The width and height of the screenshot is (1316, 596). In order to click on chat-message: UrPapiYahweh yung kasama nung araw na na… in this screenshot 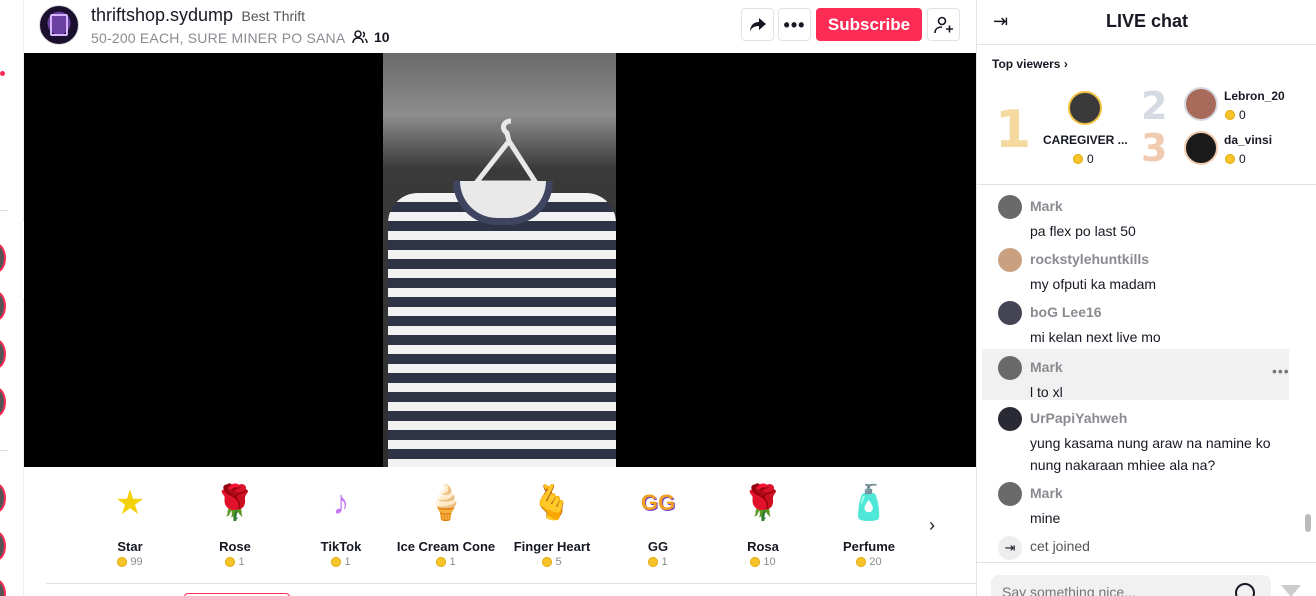, I will do `click(1135, 437)`.